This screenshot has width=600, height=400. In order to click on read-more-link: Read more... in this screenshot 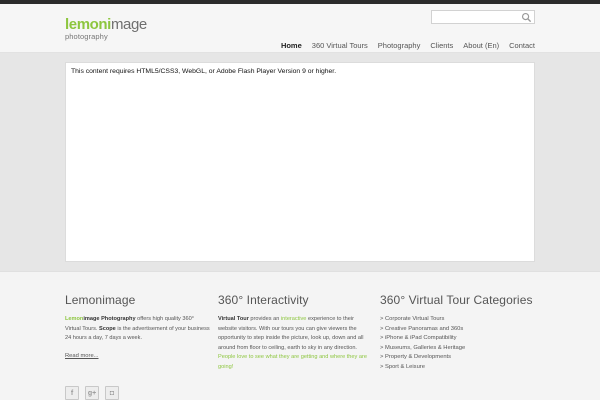, I will do `click(82, 356)`.